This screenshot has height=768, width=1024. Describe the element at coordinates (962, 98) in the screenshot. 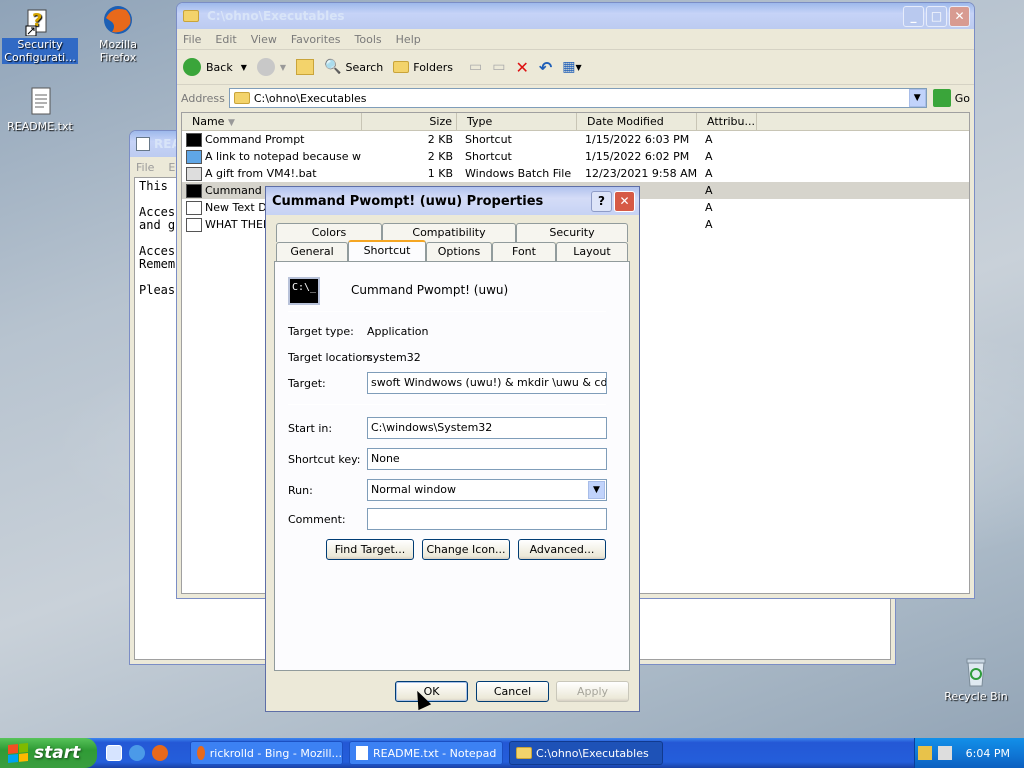

I see `go-button: Go` at that location.